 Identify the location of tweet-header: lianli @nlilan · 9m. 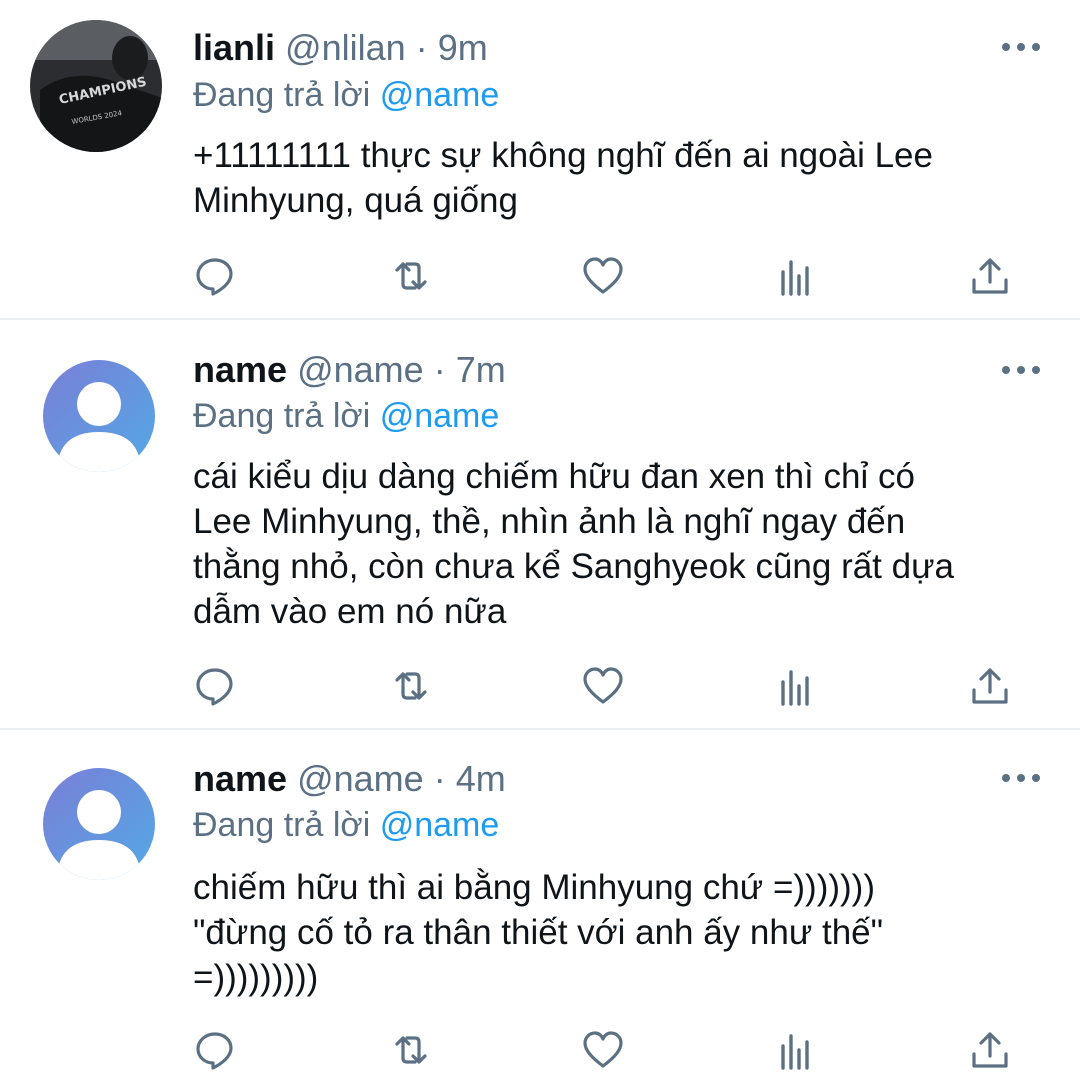
(340, 48).